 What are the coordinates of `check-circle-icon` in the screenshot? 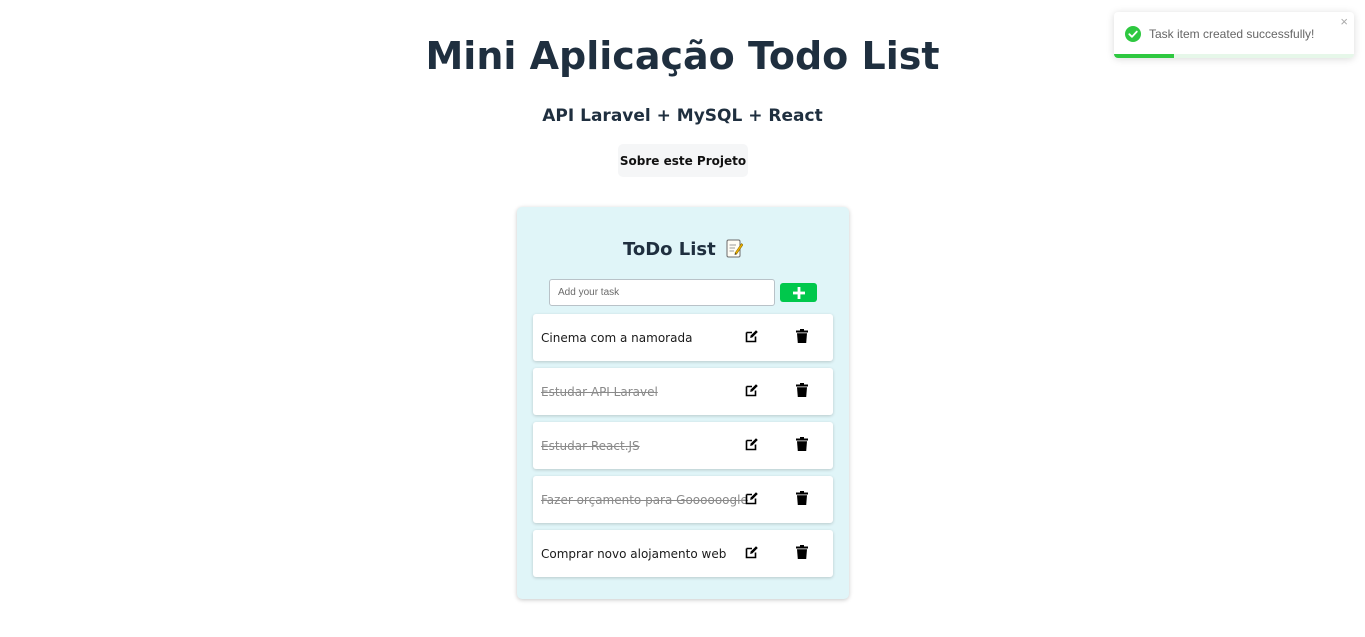 It's located at (1133, 34).